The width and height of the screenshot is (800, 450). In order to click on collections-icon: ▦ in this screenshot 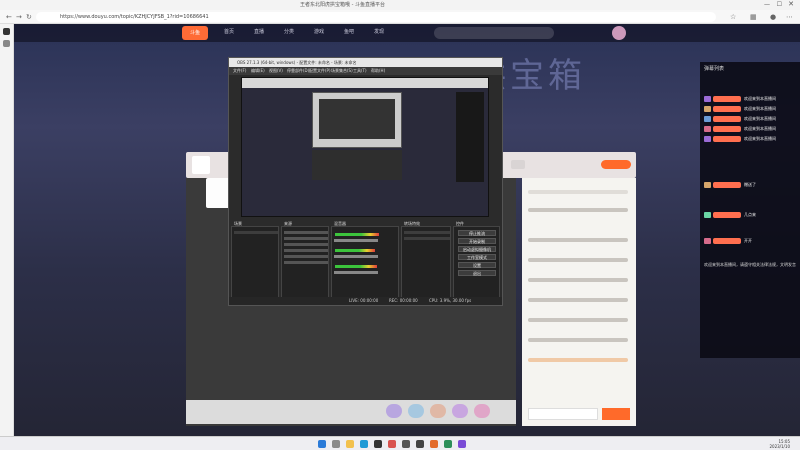, I will do `click(753, 17)`.